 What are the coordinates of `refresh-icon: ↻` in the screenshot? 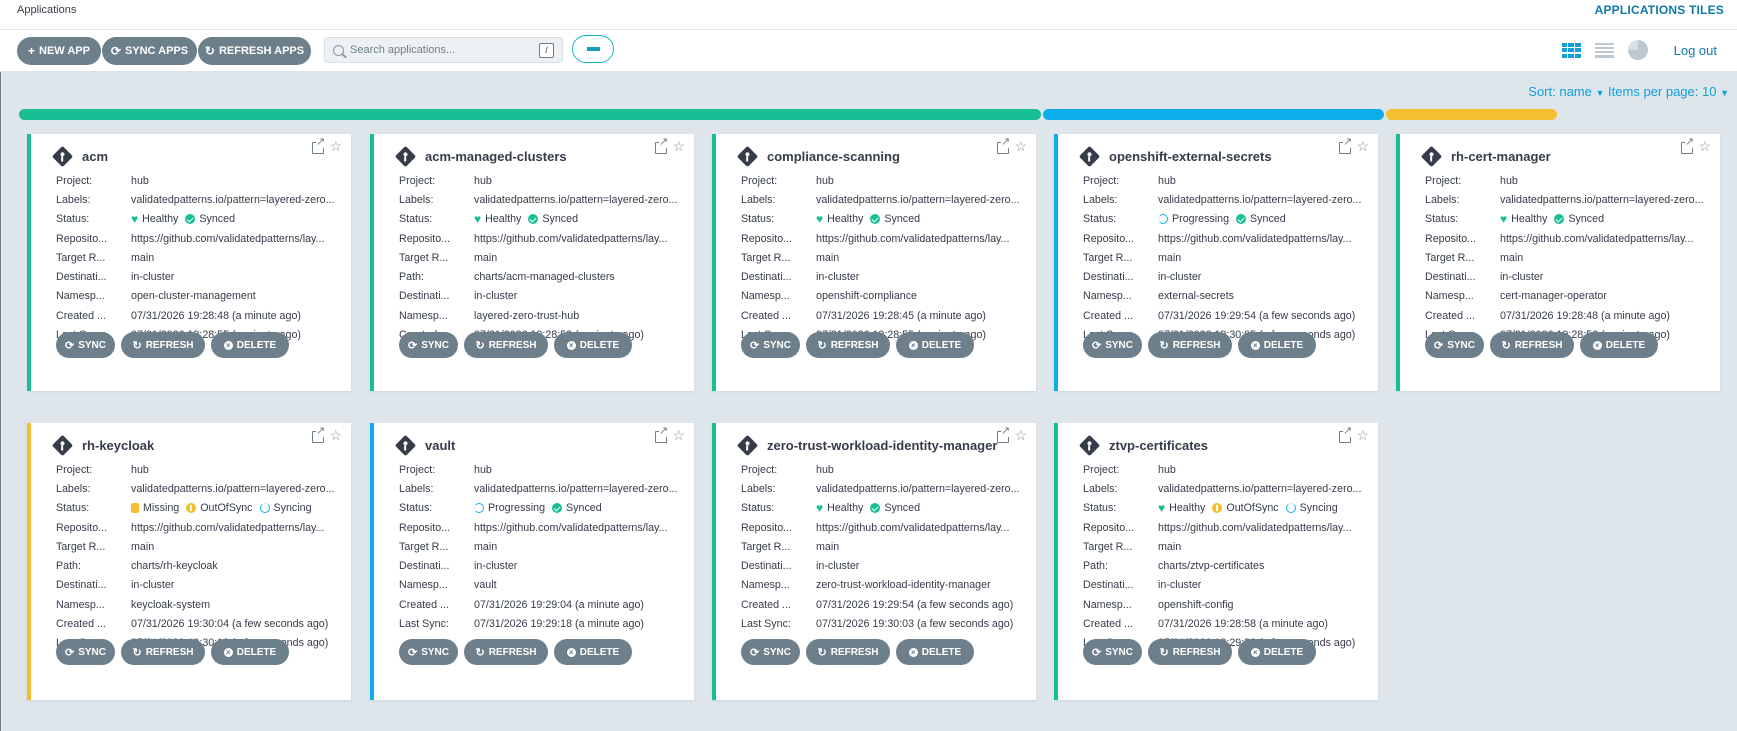 It's located at (209, 51).